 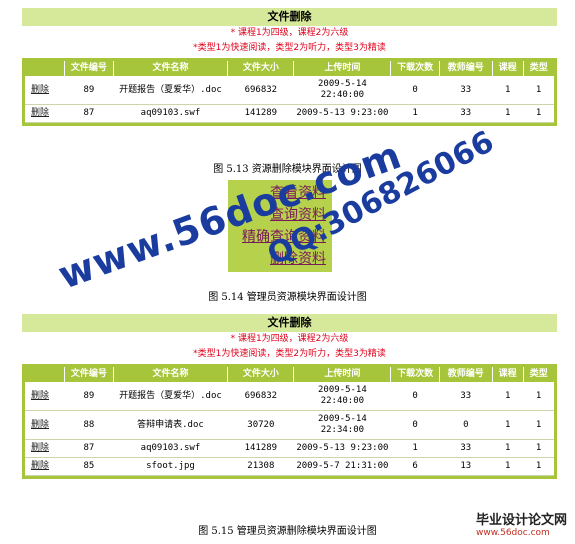 I want to click on cell-upload-time: 2009-5-14 22:34:00, so click(x=342, y=425).